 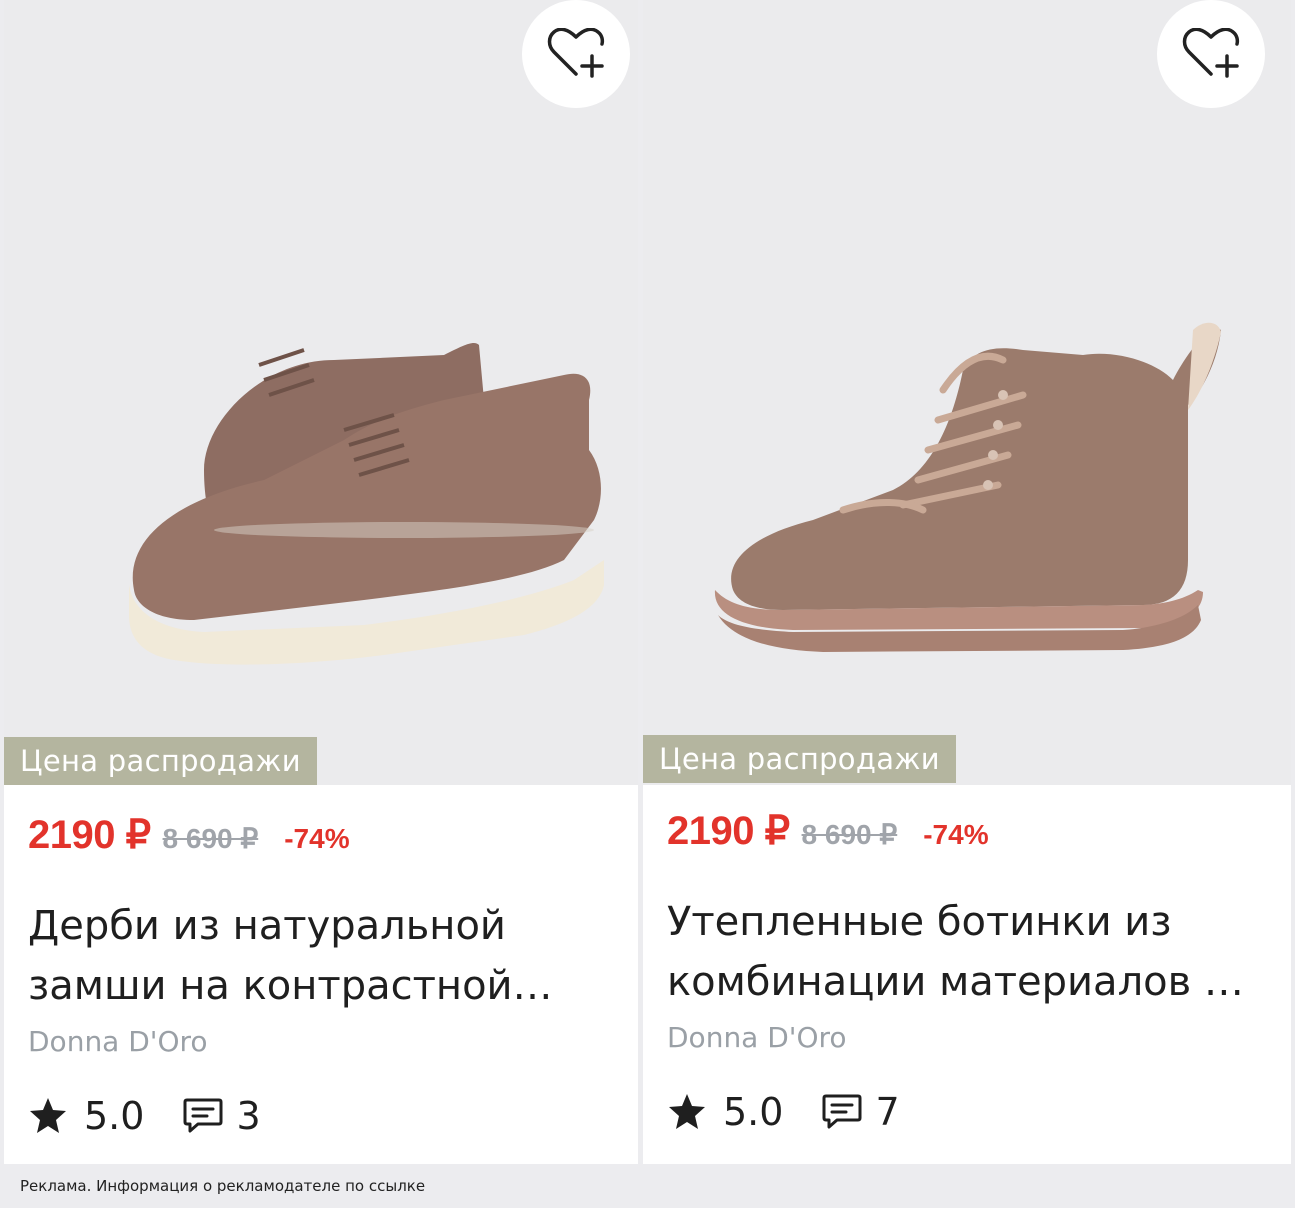 I want to click on product-title-line: Утепленные ботинки из, so click(x=919, y=922).